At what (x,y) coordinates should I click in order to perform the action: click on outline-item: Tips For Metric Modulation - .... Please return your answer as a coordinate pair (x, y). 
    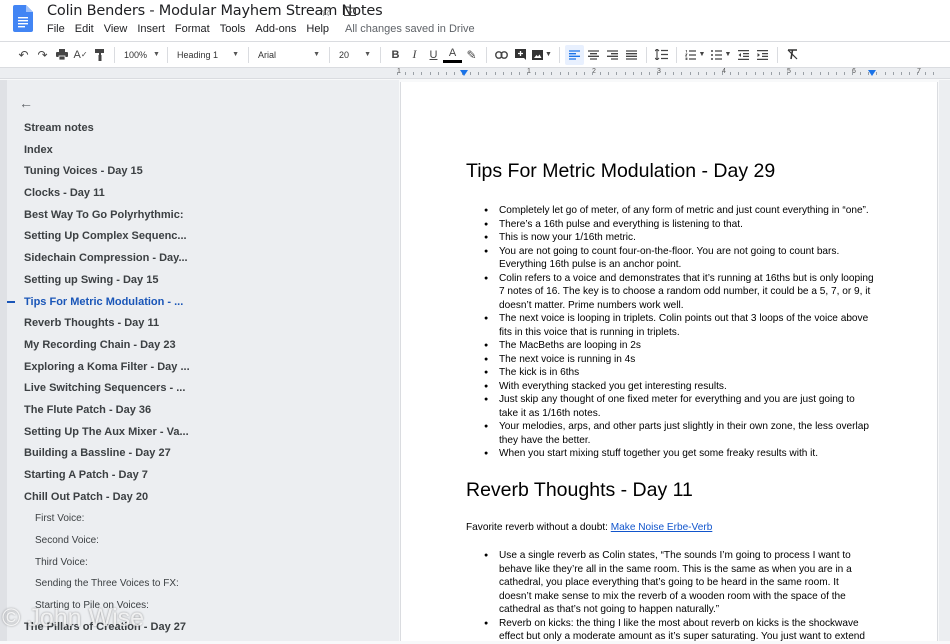
    Looking at the image, I should click on (109, 306).